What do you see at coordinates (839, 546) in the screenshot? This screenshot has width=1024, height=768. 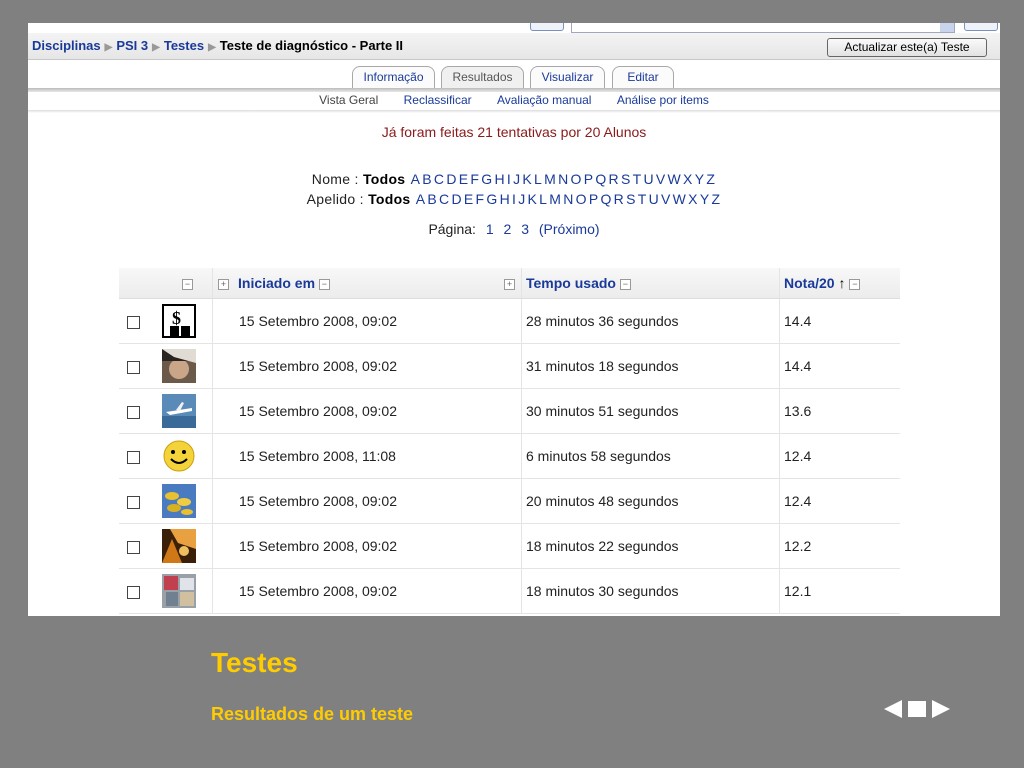 I see `row-grade: 12.2` at bounding box center [839, 546].